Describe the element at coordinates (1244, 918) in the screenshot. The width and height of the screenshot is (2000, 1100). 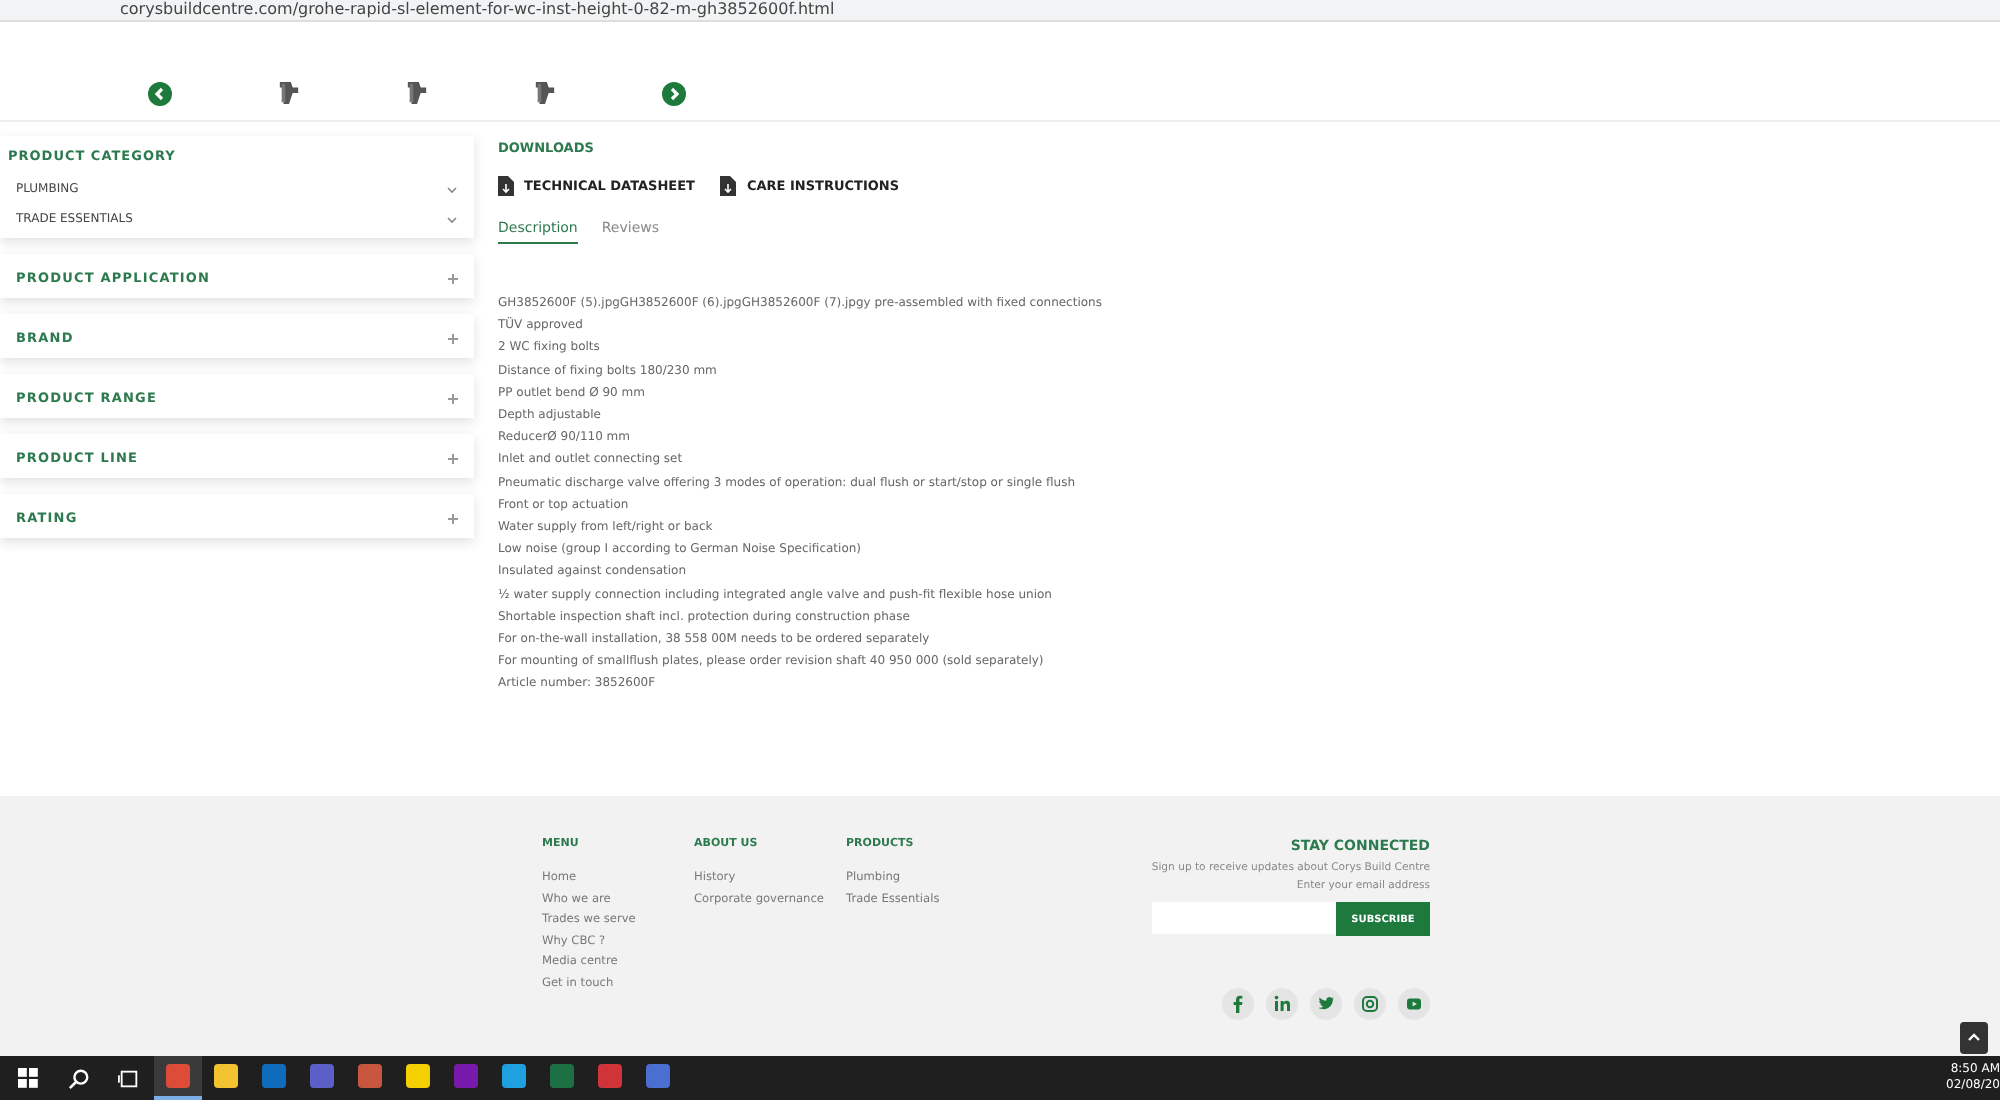
I see `email-field` at that location.